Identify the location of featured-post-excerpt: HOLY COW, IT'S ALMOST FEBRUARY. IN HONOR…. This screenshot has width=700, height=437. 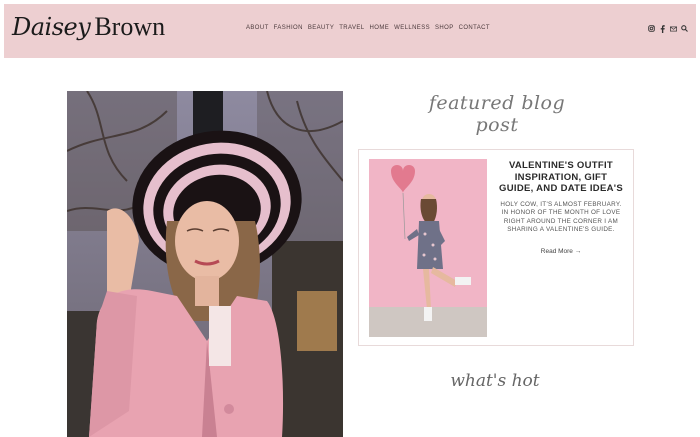
(561, 217).